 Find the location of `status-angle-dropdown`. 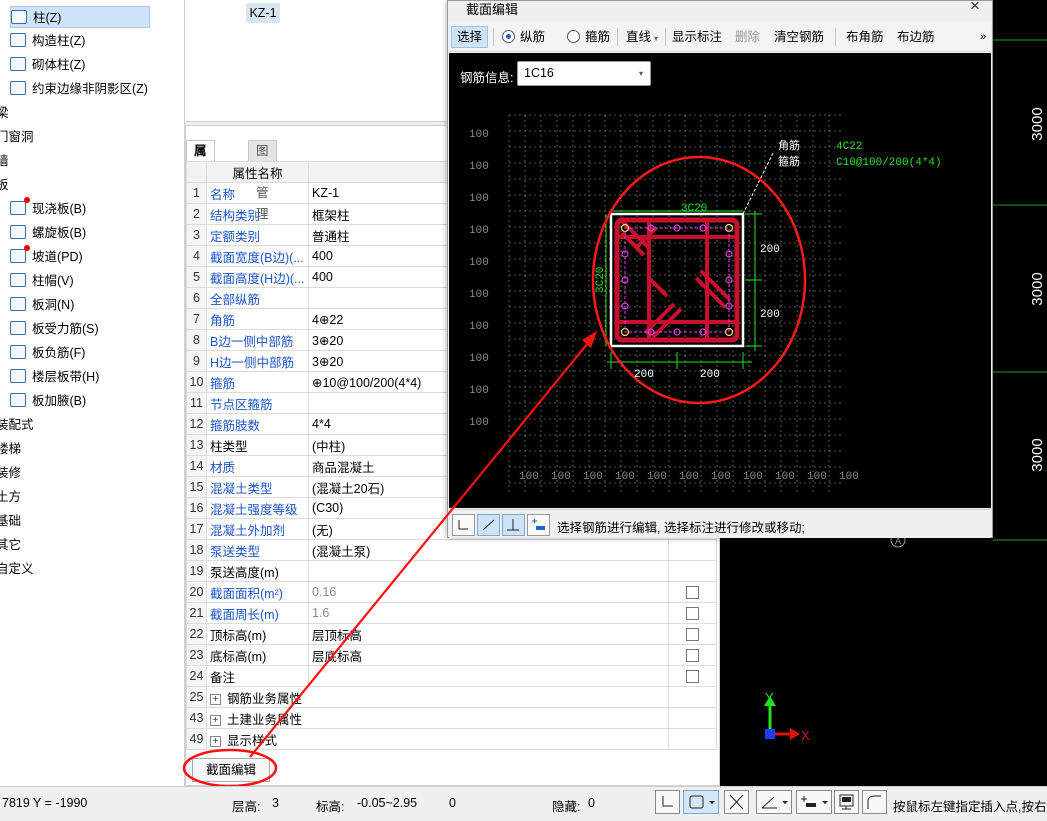

status-angle-dropdown is located at coordinates (774, 802).